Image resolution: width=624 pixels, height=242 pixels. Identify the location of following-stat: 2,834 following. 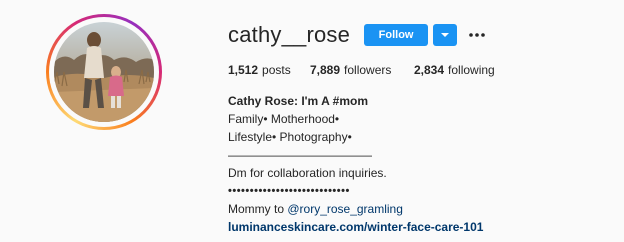
(454, 70).